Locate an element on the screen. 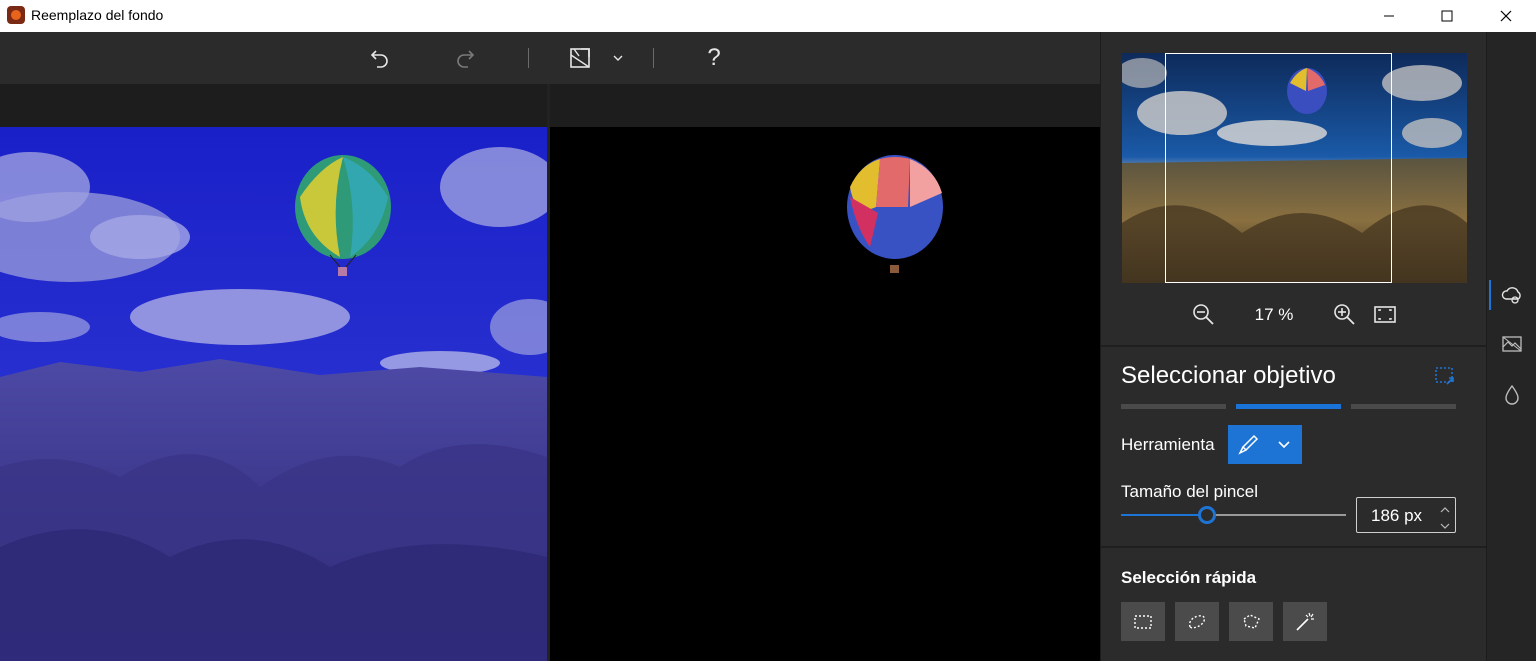  increment-button is located at coordinates (1445, 507).